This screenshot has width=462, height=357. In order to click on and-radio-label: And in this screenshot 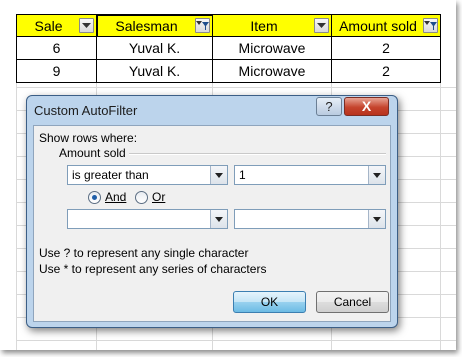, I will do `click(115, 197)`.